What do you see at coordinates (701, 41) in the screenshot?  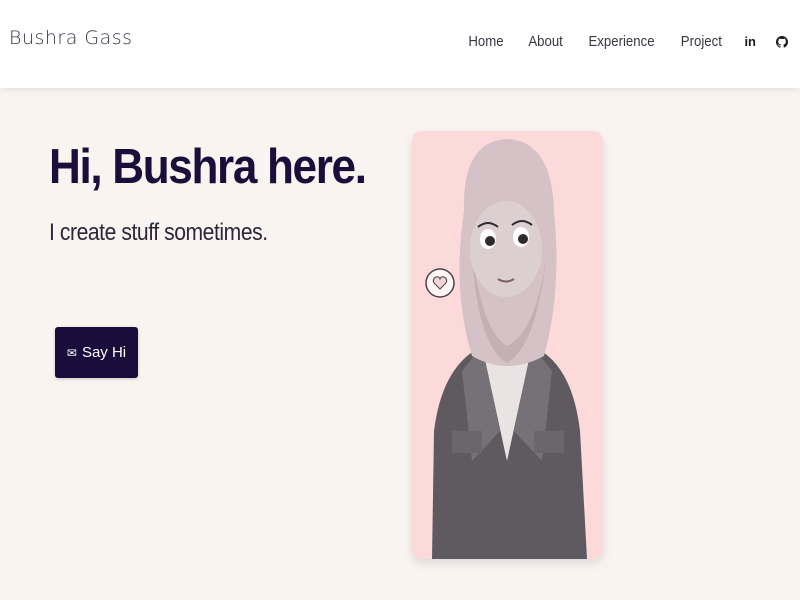 I see `nav-project: Project` at bounding box center [701, 41].